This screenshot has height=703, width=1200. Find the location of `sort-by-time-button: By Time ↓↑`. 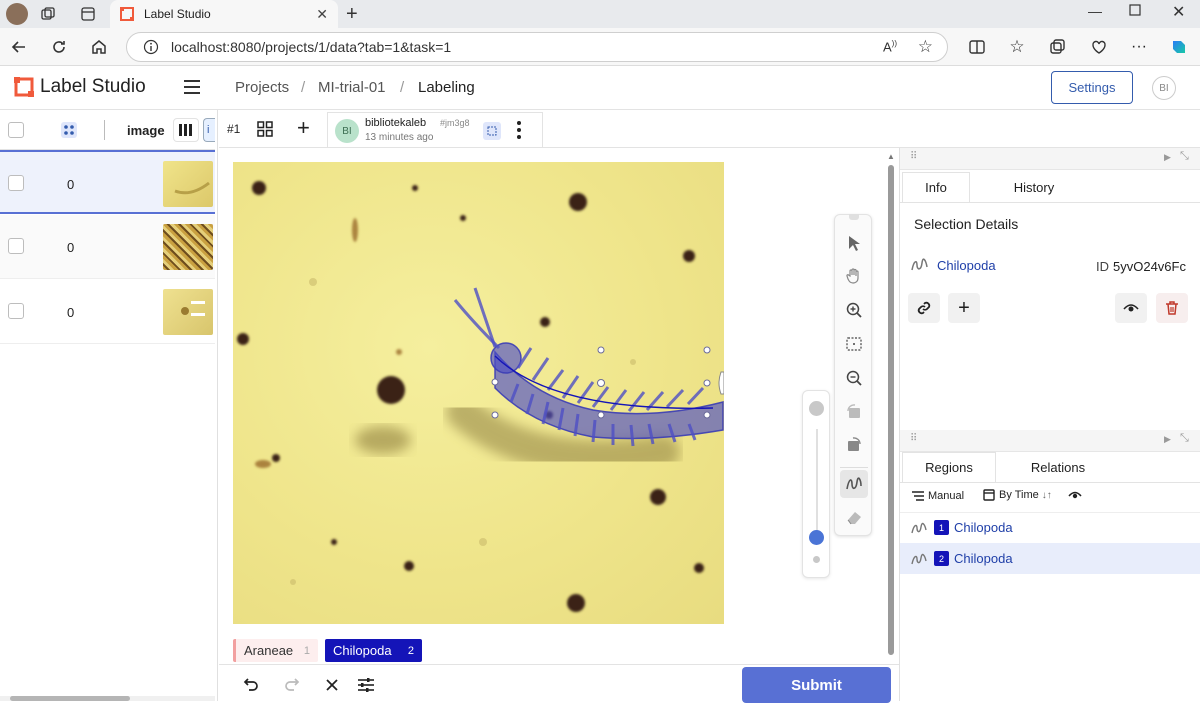

sort-by-time-button: By Time ↓↑ is located at coordinates (1017, 495).